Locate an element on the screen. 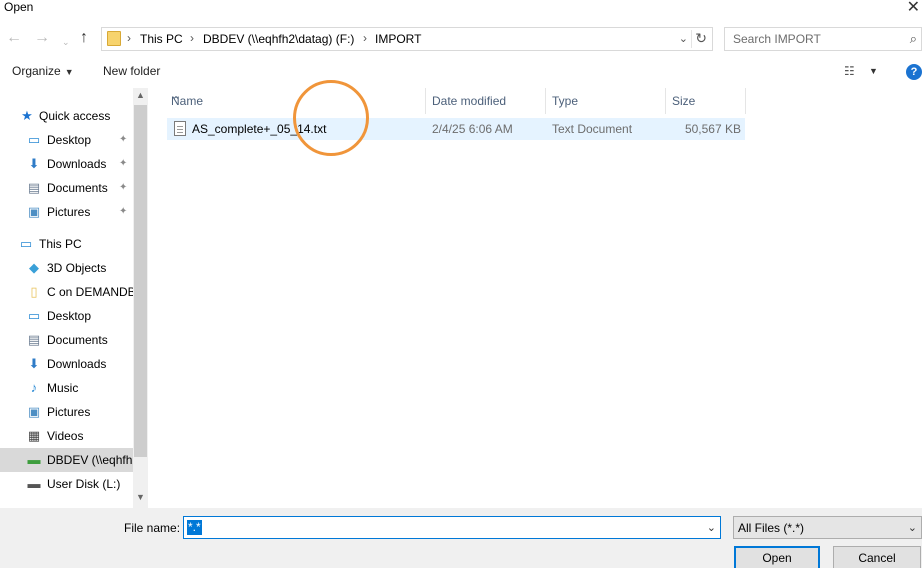 The image size is (922, 568). search-input is located at coordinates (812, 39).